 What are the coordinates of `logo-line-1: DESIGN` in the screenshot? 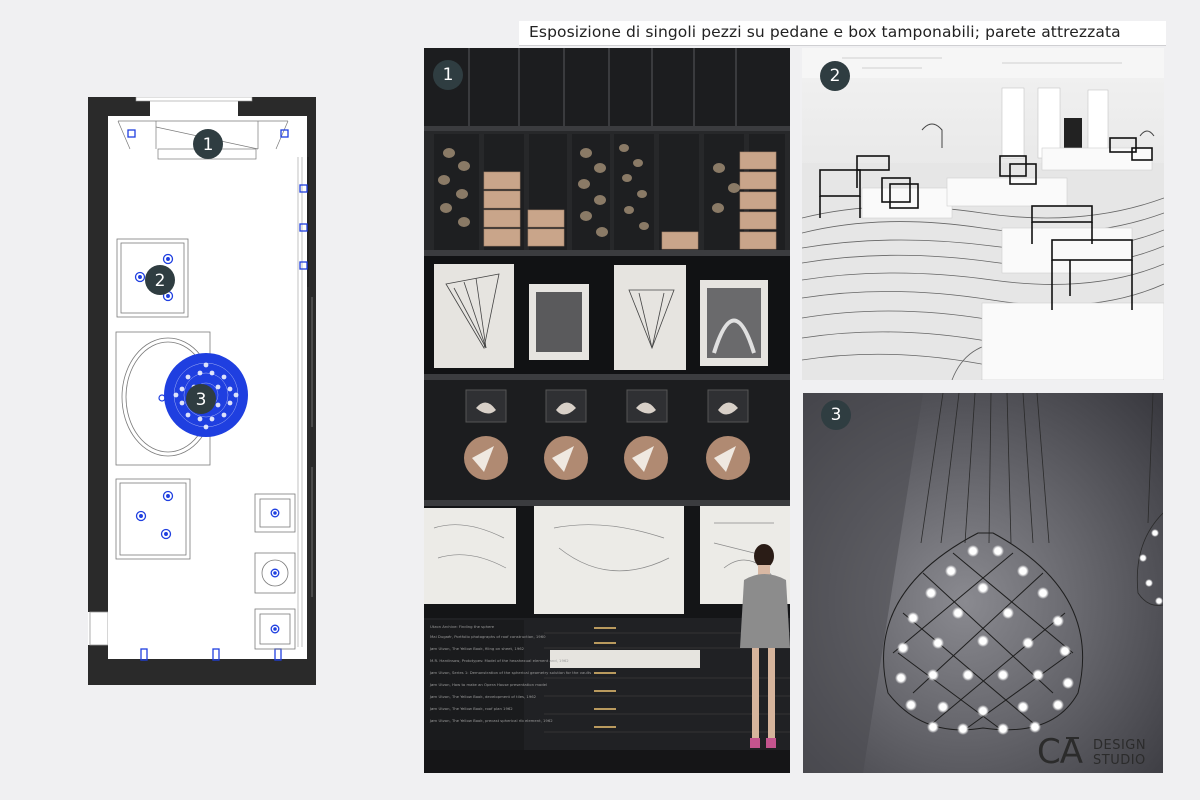 It's located at (1120, 745).